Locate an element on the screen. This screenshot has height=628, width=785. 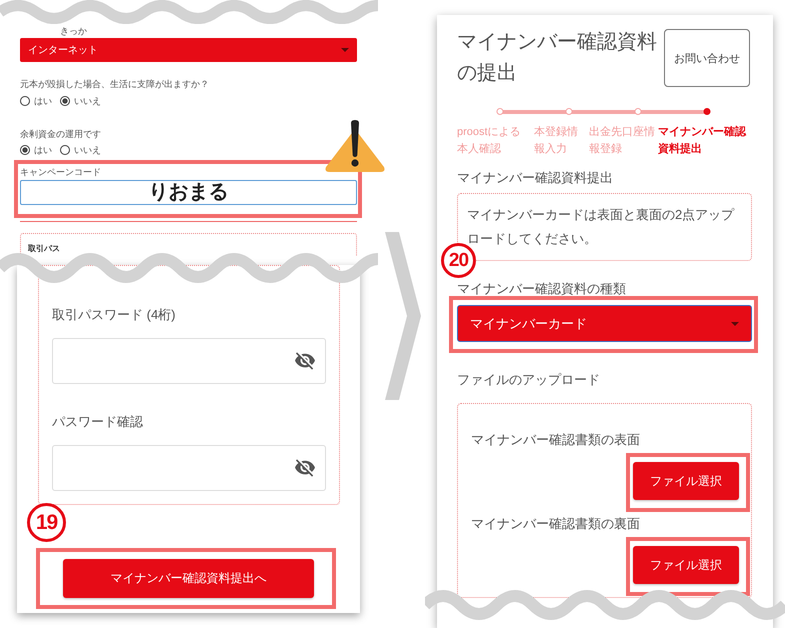
contact-button: お問い合わせ is located at coordinates (707, 58).